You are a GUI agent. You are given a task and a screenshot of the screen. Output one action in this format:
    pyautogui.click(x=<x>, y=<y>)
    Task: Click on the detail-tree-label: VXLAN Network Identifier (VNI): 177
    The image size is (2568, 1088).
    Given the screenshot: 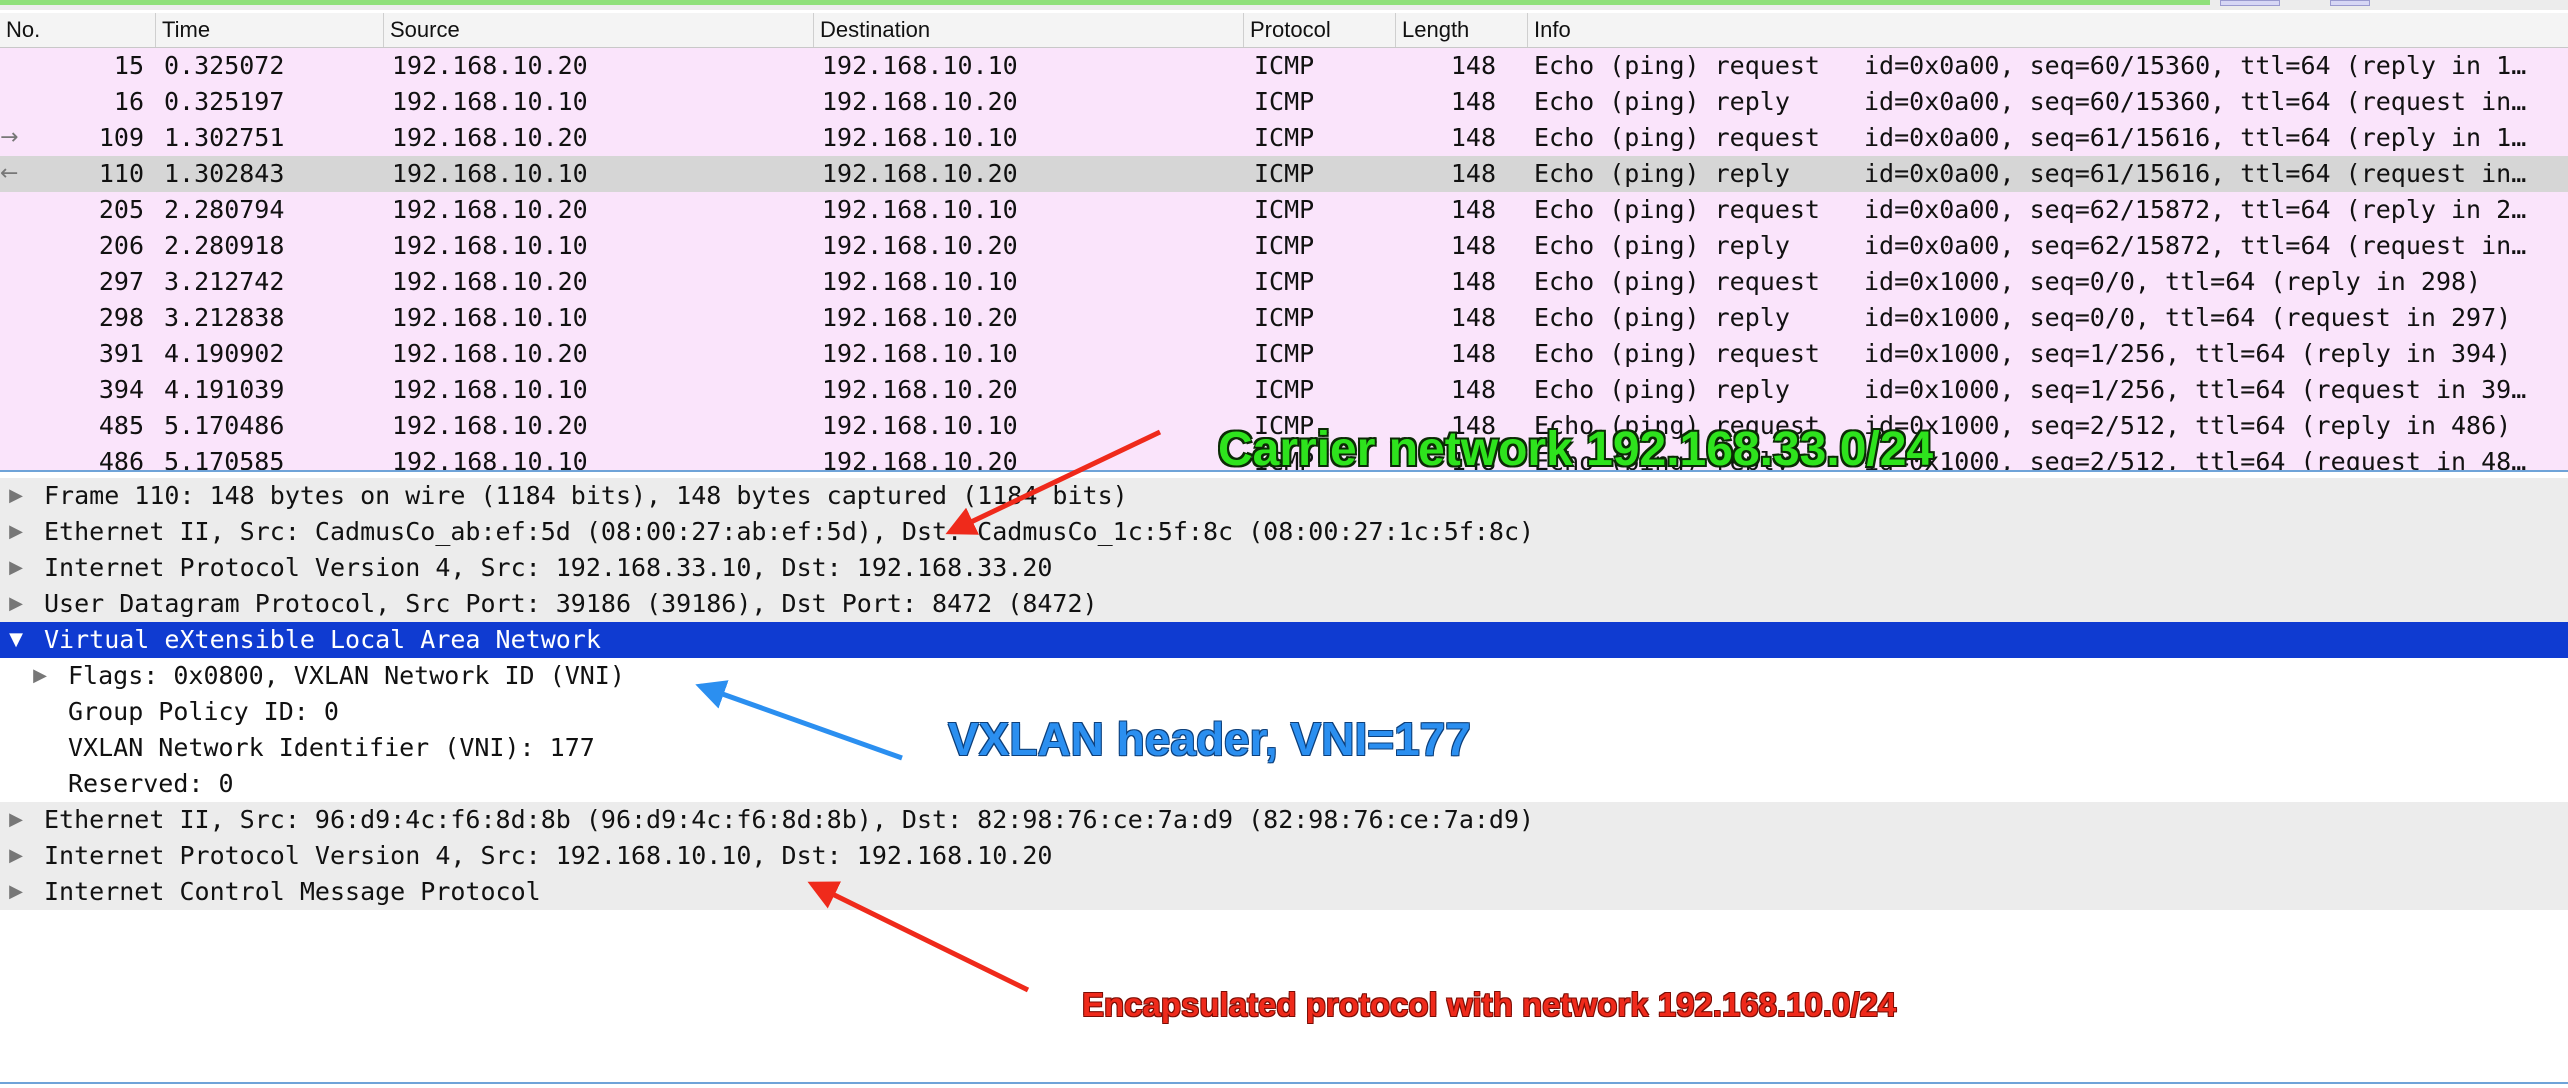 What is the action you would take?
    pyautogui.click(x=331, y=747)
    